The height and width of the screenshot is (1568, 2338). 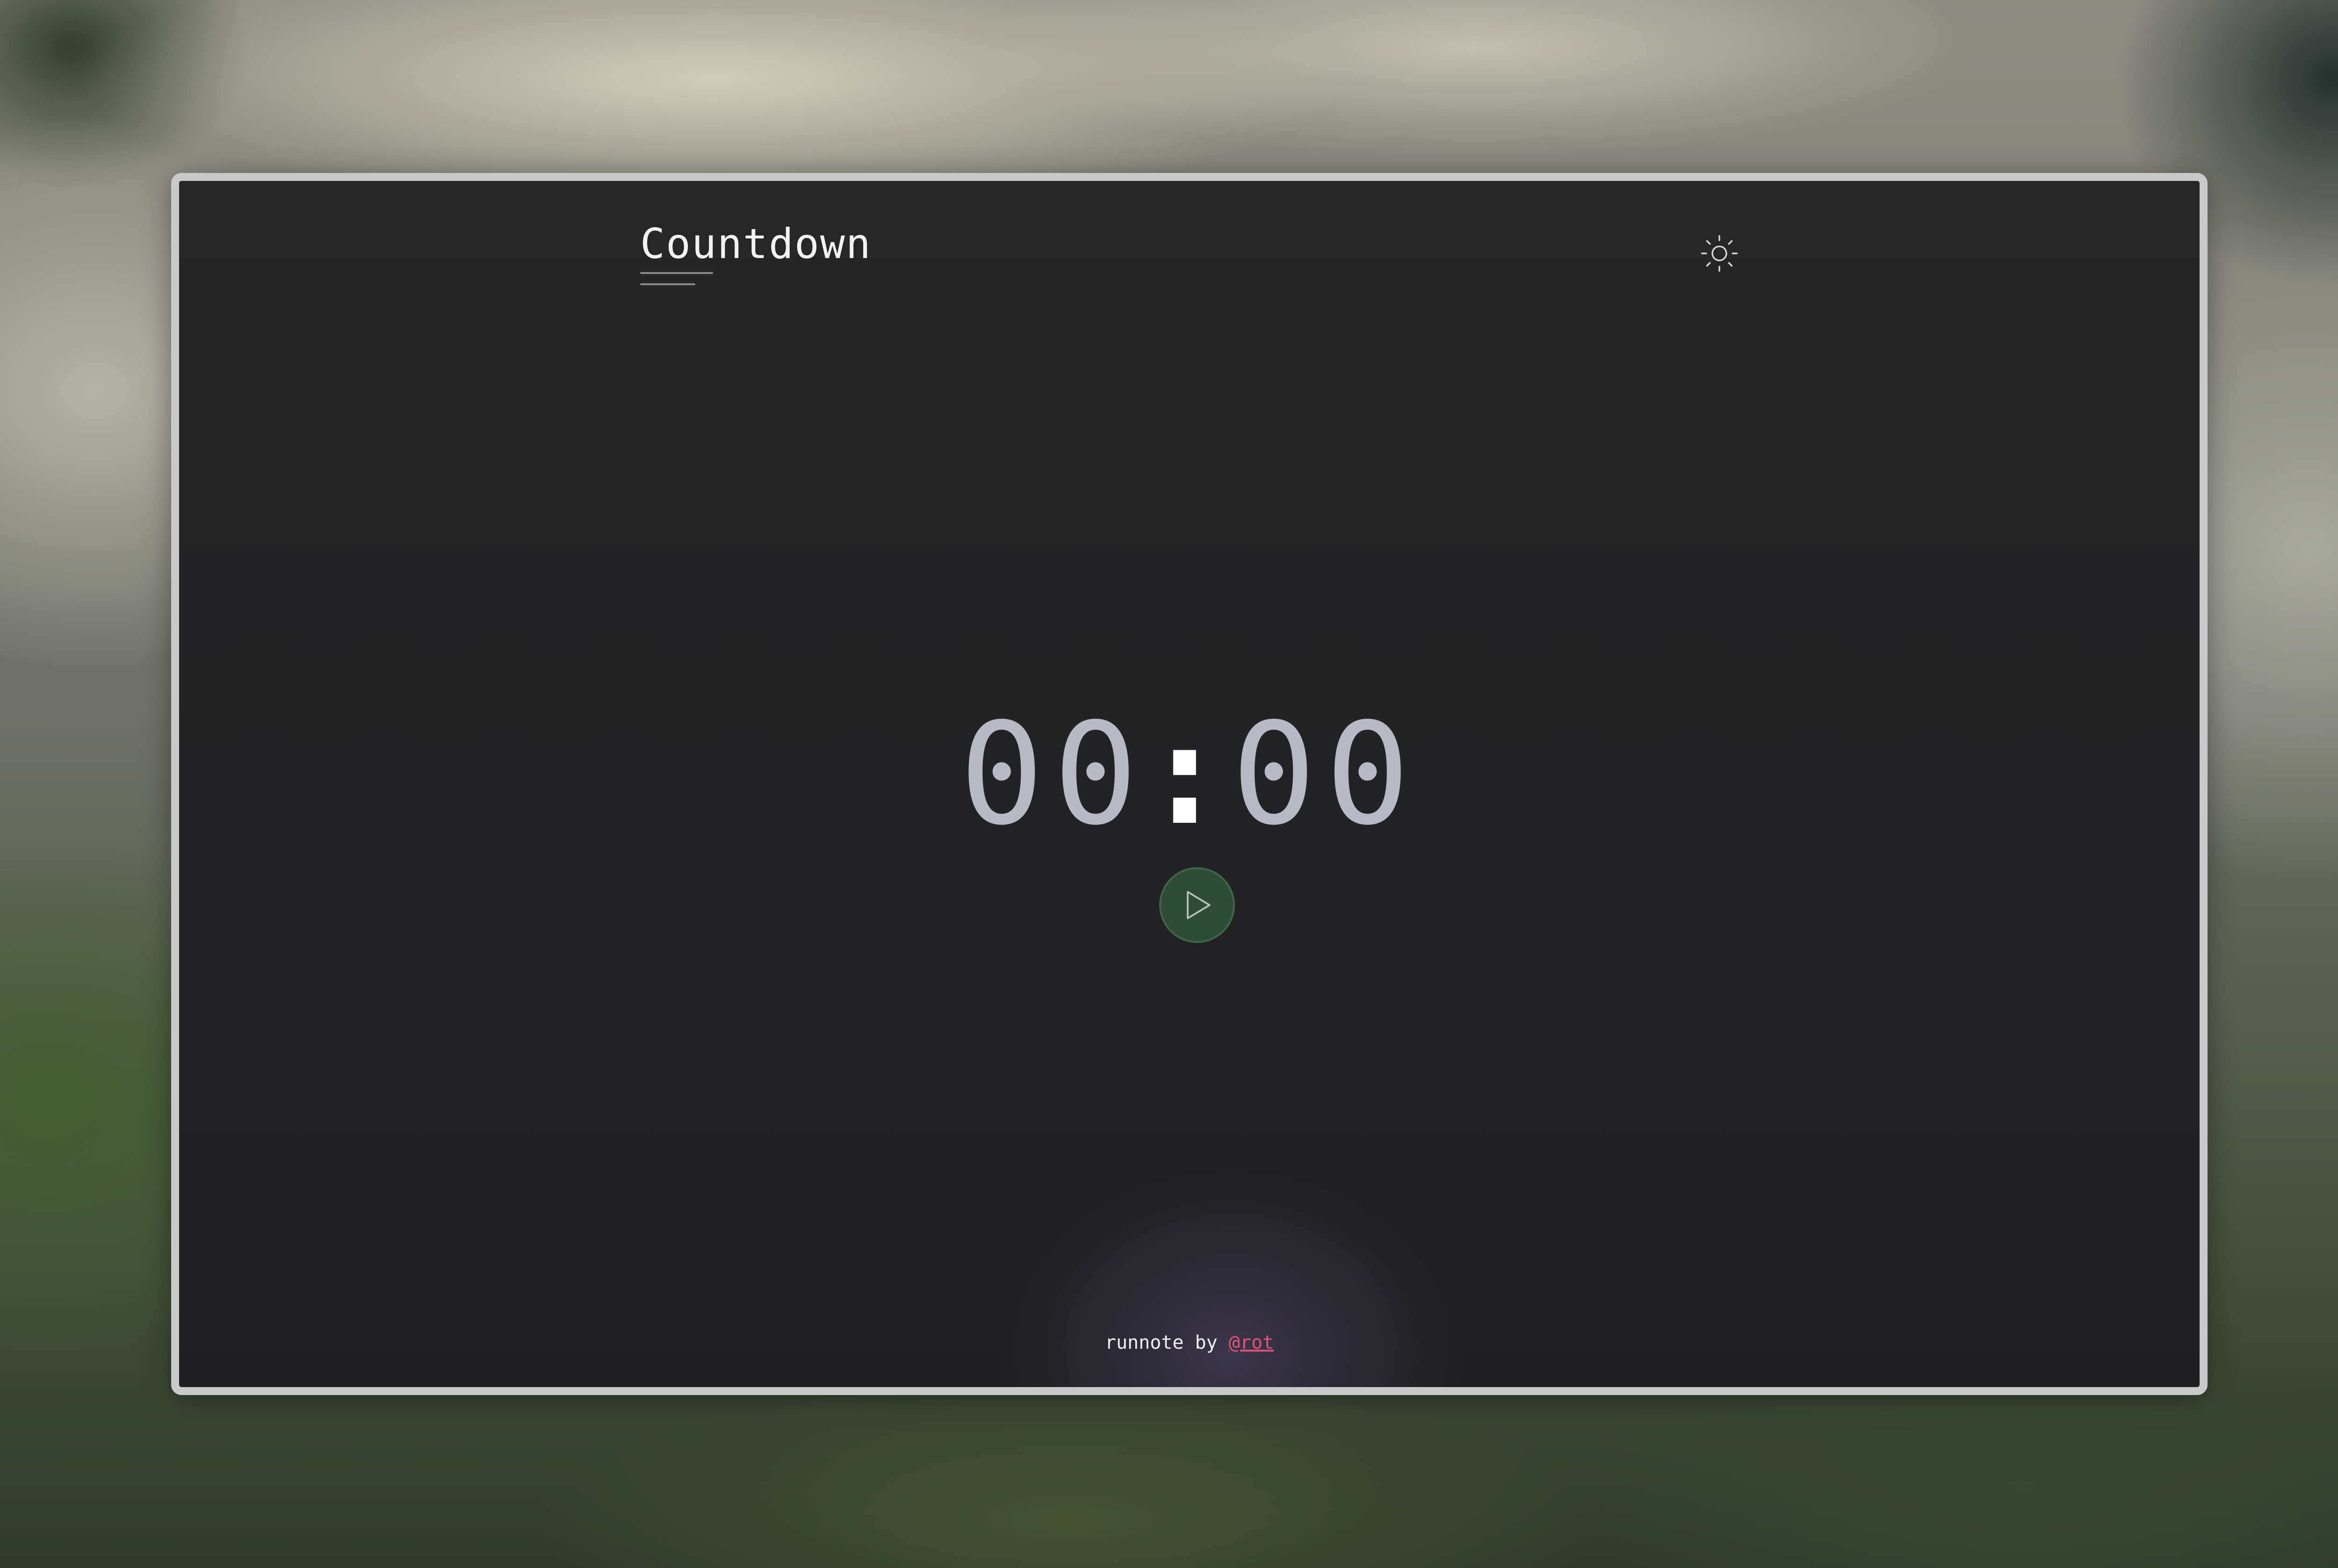 I want to click on page-title: Countdown, so click(x=756, y=244).